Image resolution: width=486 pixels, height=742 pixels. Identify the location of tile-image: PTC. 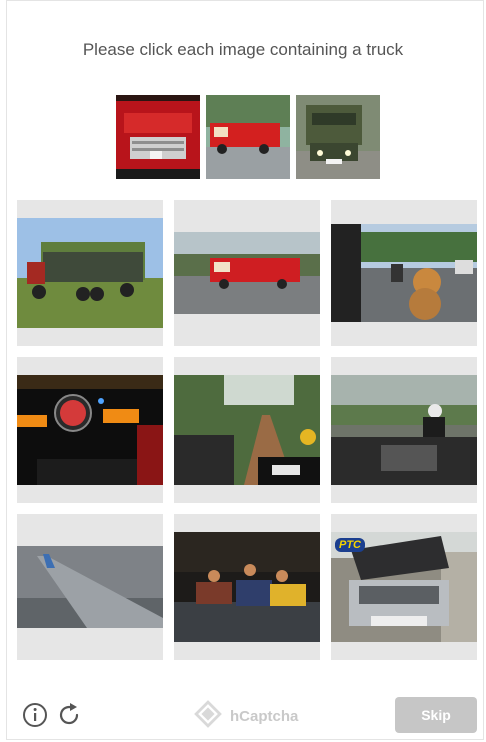
(404, 587).